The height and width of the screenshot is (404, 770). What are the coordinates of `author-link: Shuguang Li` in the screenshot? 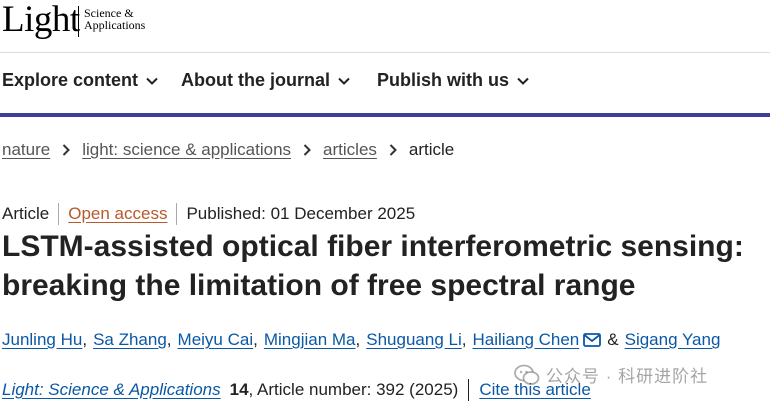 It's located at (413, 340).